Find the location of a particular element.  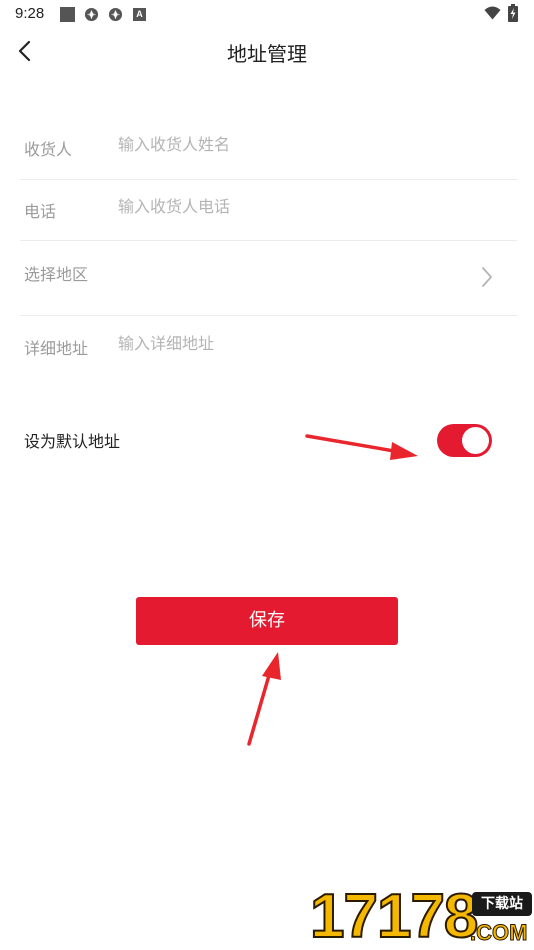

chevron-right-icon is located at coordinates (487, 277).